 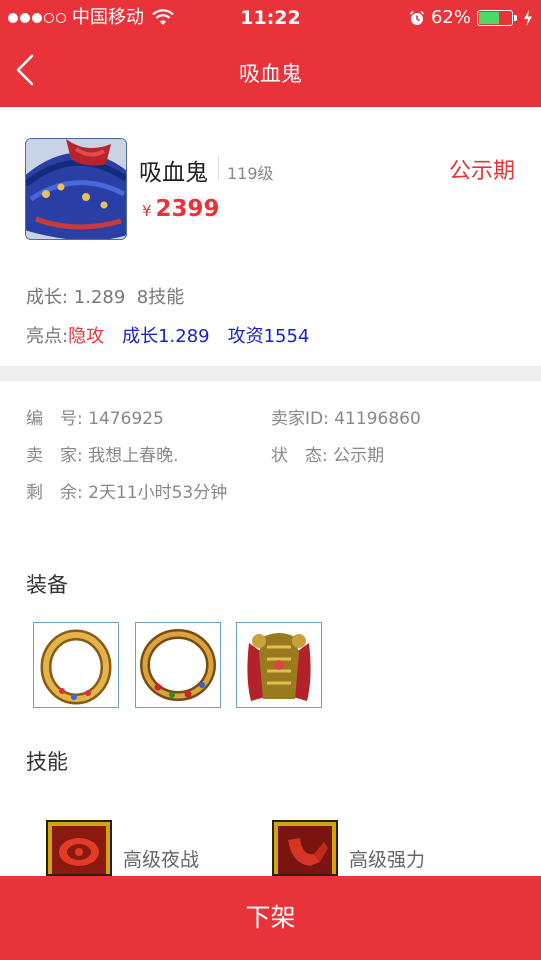 I want to click on price: ¥2399, so click(x=181, y=209).